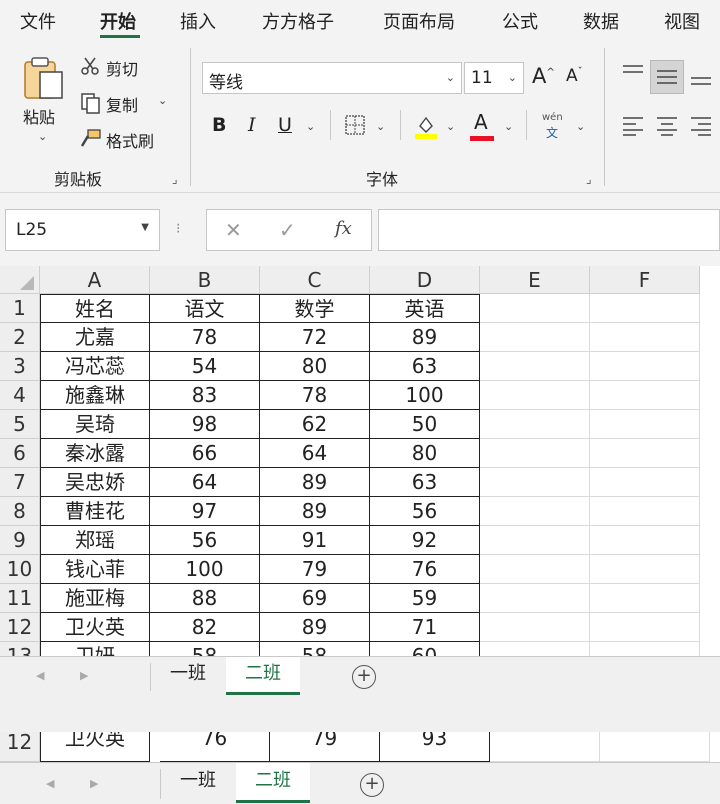  I want to click on cell: 施亚梅, so click(95, 598).